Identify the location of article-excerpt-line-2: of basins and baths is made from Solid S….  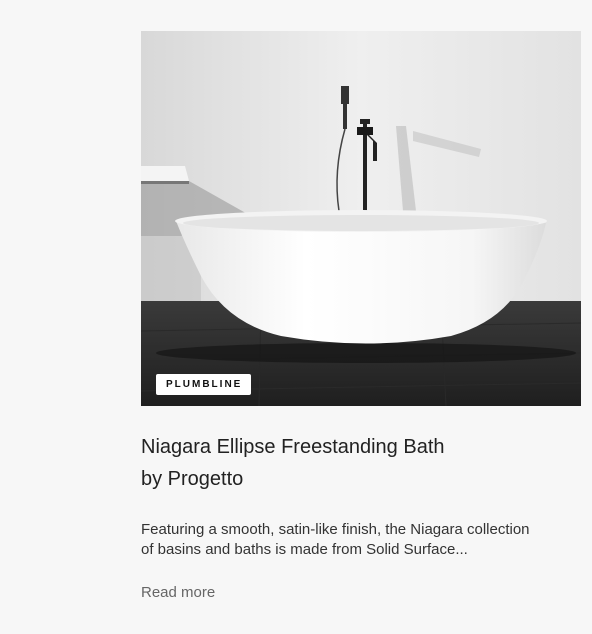
(304, 549).